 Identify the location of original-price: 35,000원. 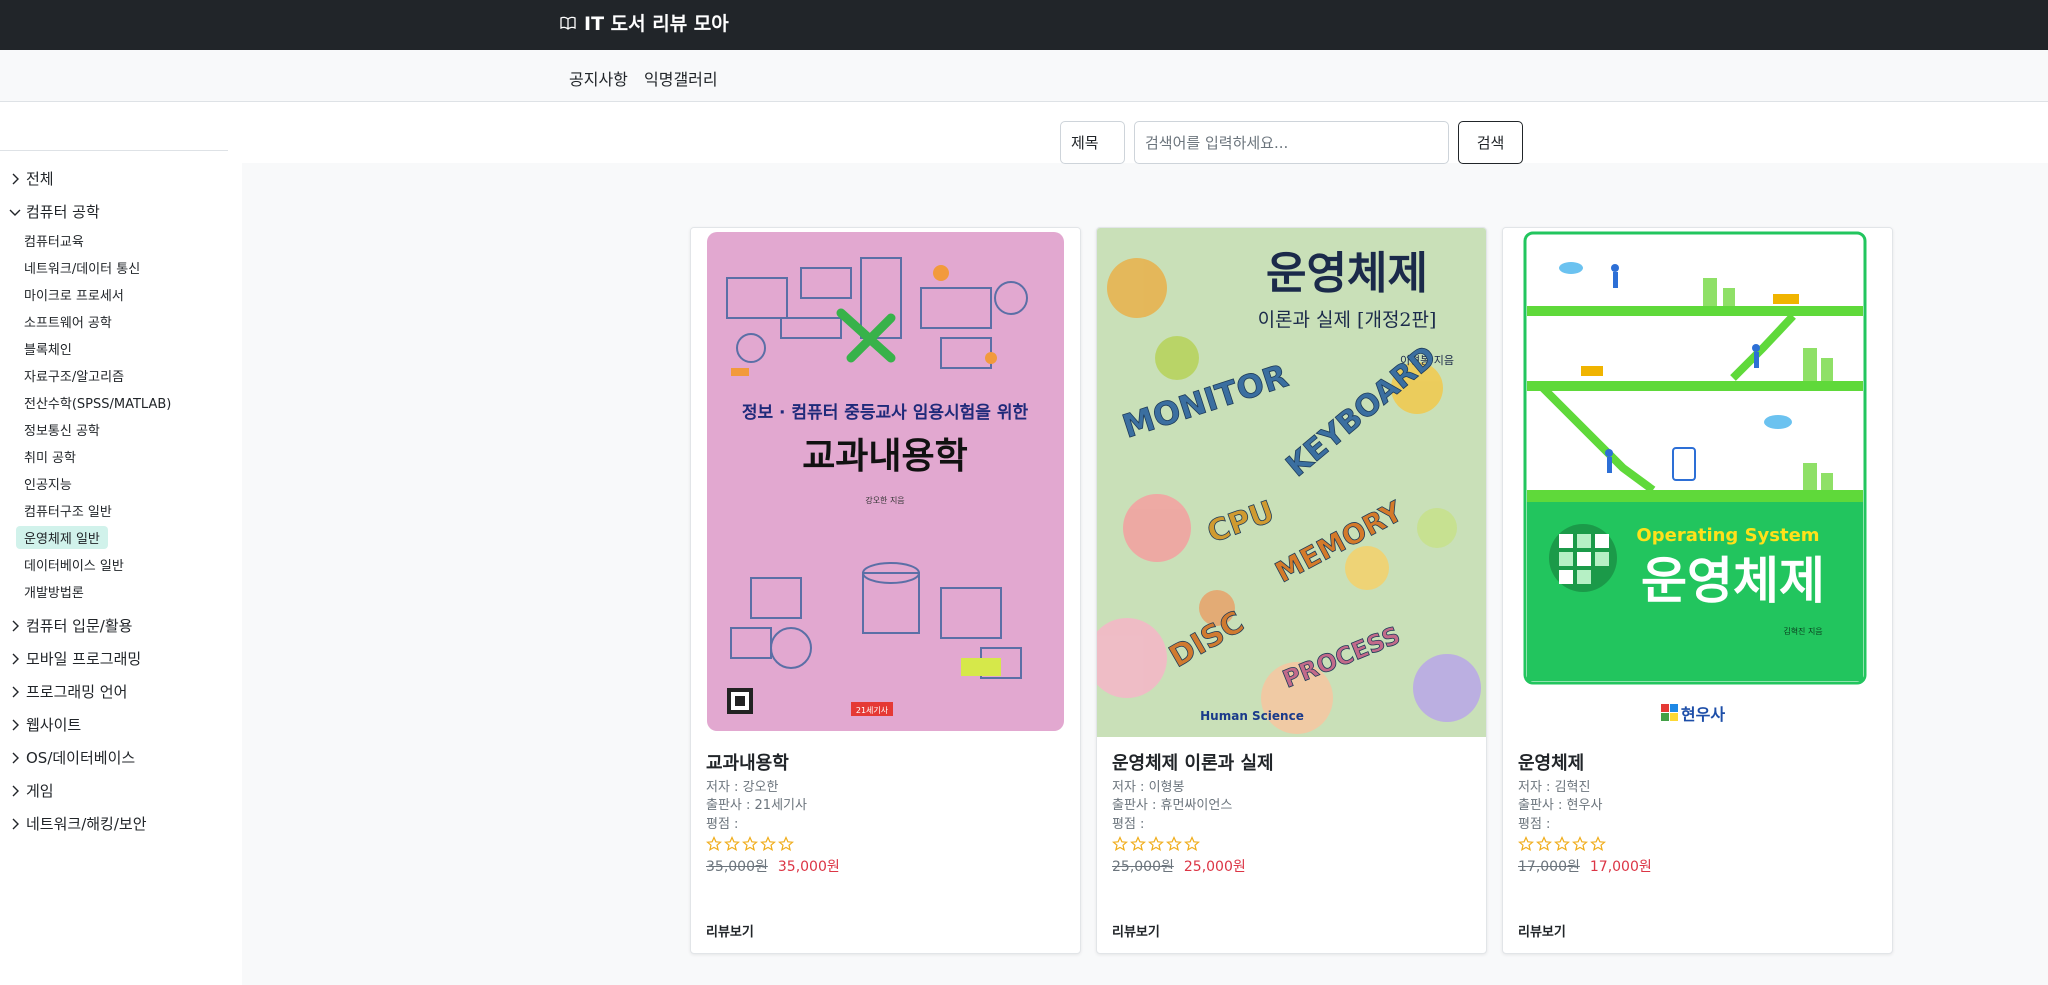
(737, 867).